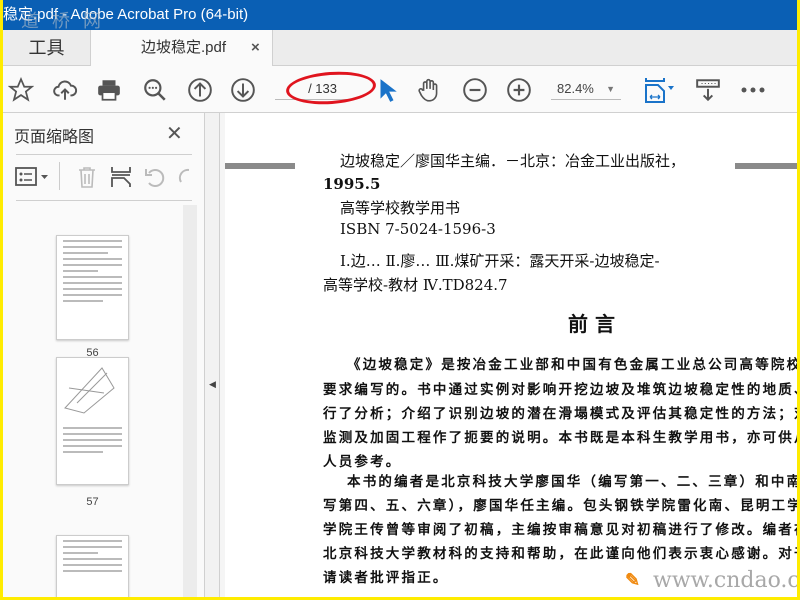  Describe the element at coordinates (400, 208) in the screenshot. I see `cip-line: 高等学校教学用书` at that location.